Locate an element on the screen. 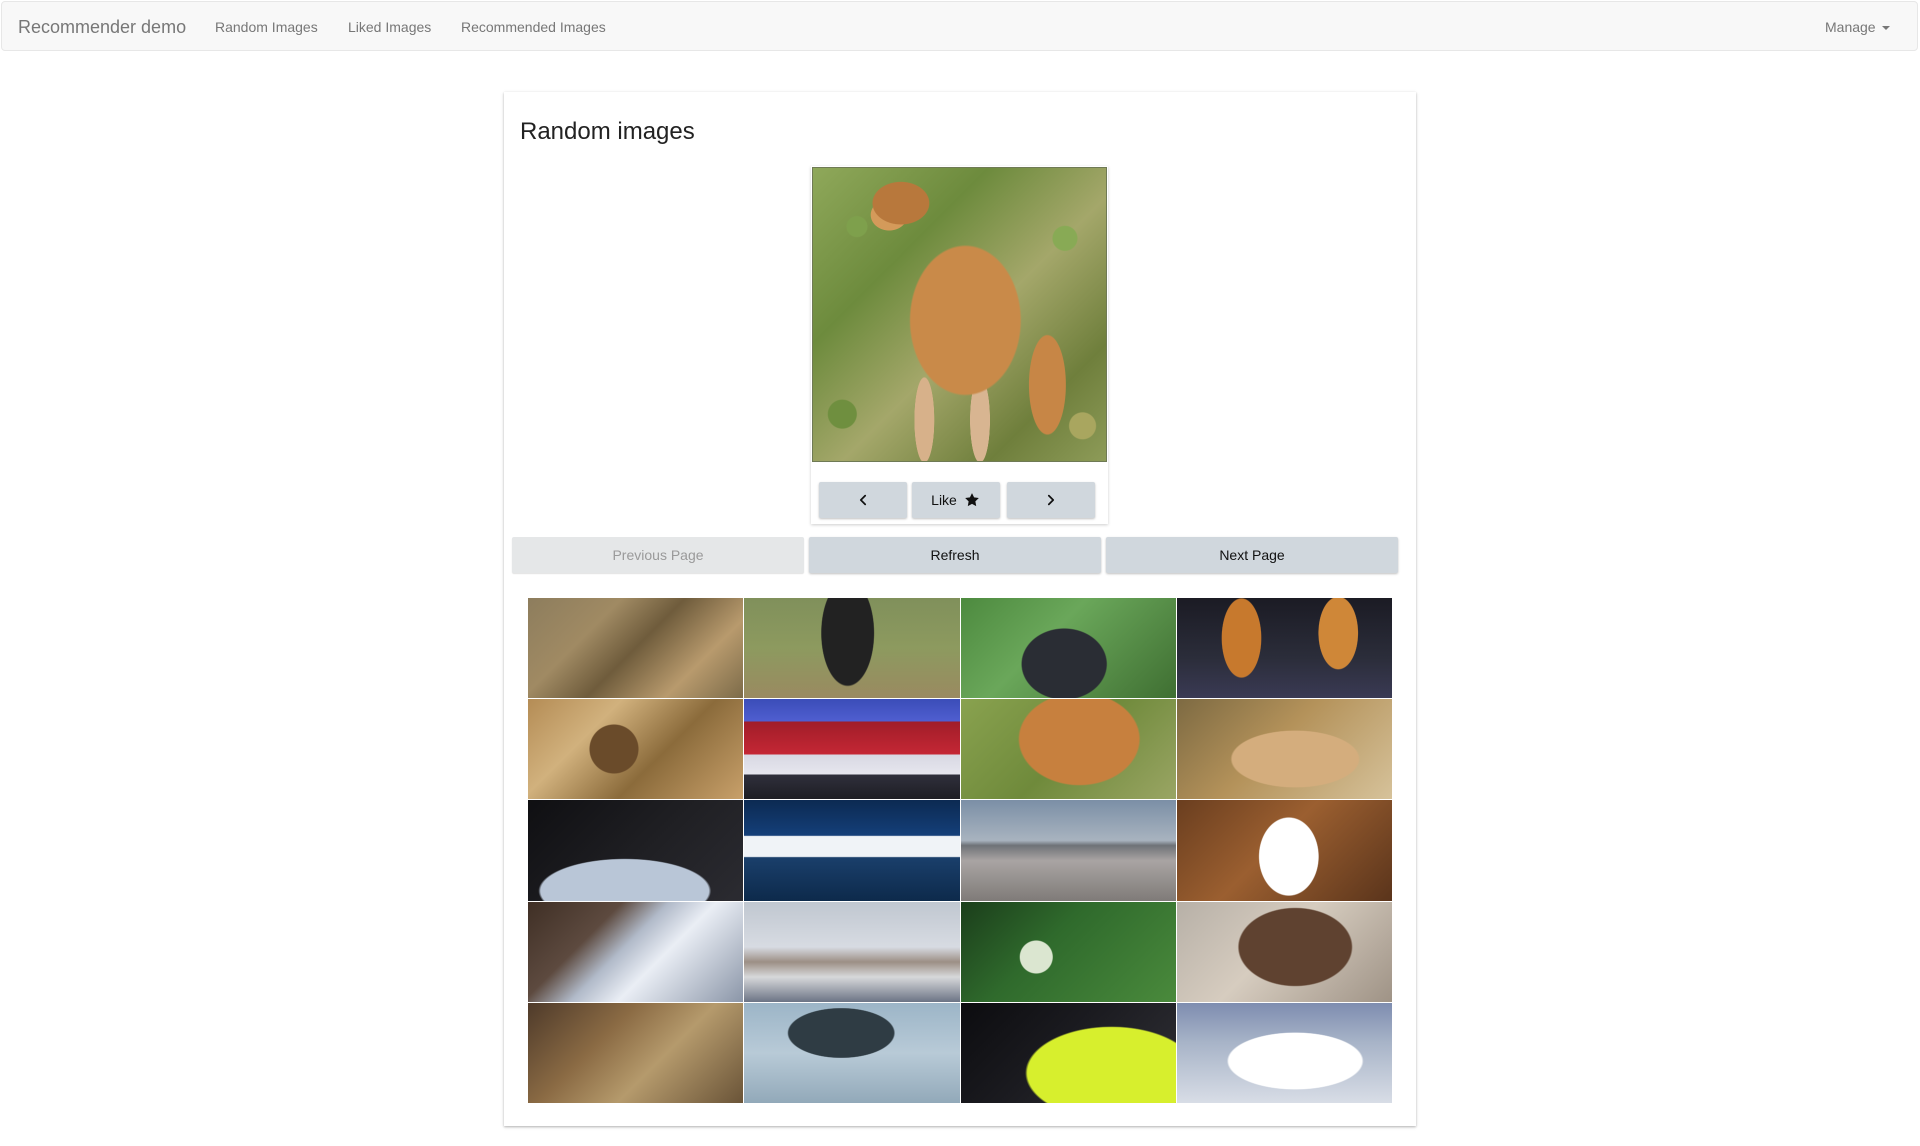 This screenshot has height=1146, width=1920. chevron-left-icon is located at coordinates (863, 500).